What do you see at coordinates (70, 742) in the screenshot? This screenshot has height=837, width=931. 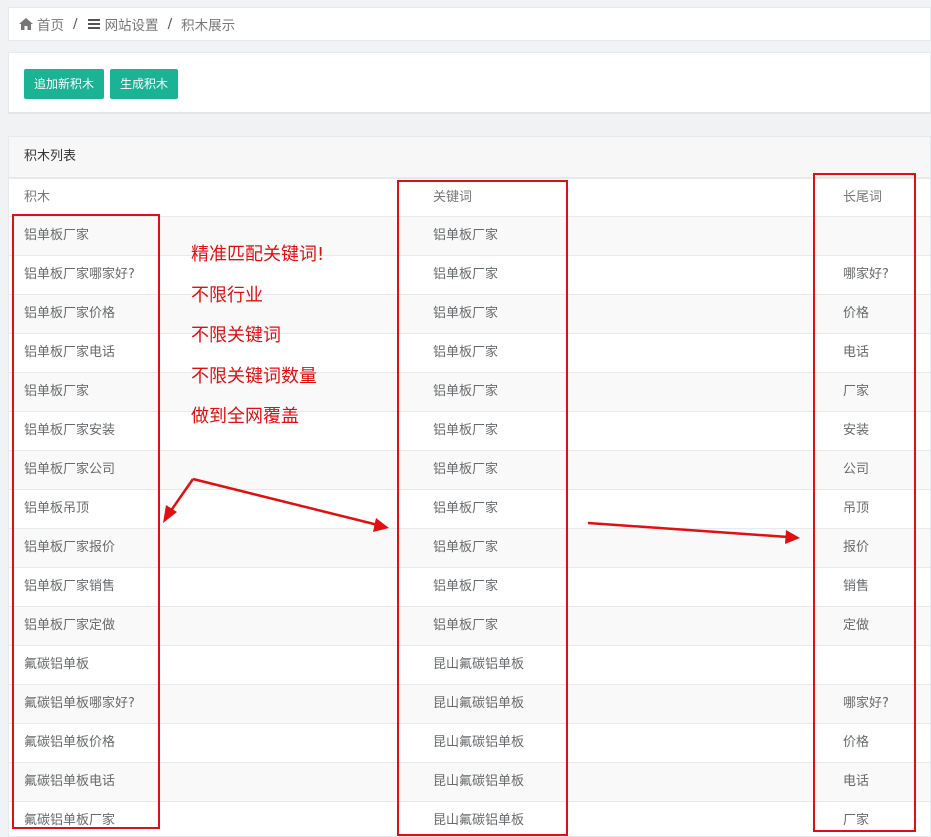 I see `cell-block: 氟碳铝单板价格` at bounding box center [70, 742].